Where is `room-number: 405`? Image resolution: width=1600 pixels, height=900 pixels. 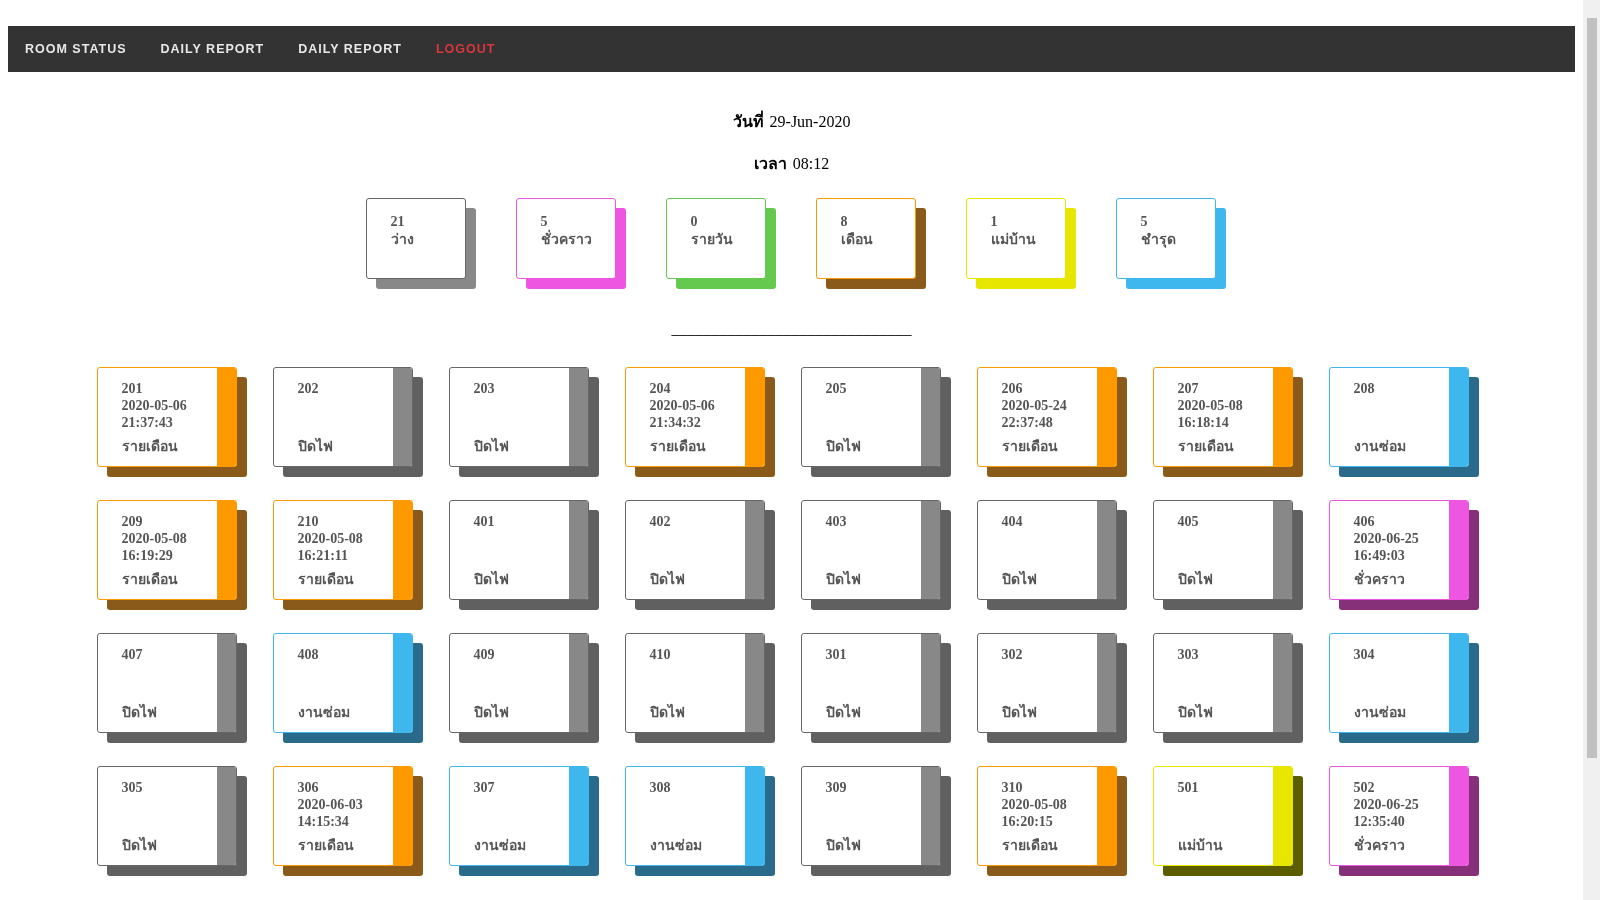 room-number: 405 is located at coordinates (1188, 521).